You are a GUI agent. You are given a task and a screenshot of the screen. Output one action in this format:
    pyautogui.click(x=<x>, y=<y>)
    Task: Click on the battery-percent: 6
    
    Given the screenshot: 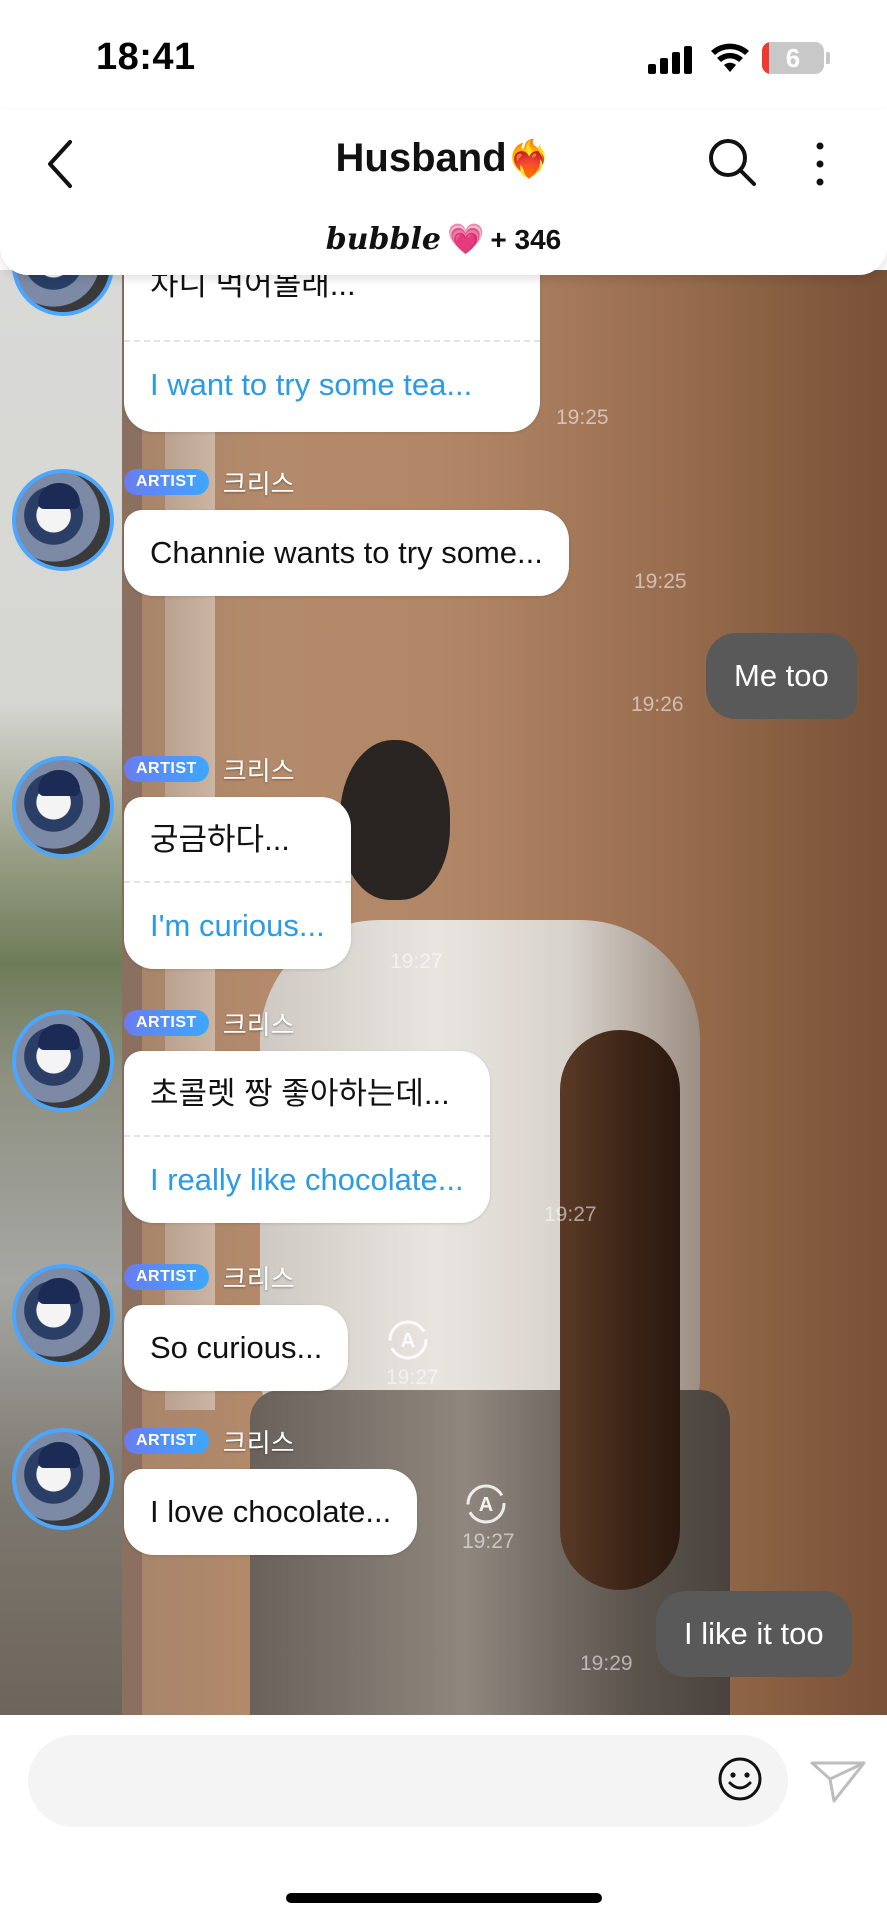 What is the action you would take?
    pyautogui.click(x=793, y=58)
    